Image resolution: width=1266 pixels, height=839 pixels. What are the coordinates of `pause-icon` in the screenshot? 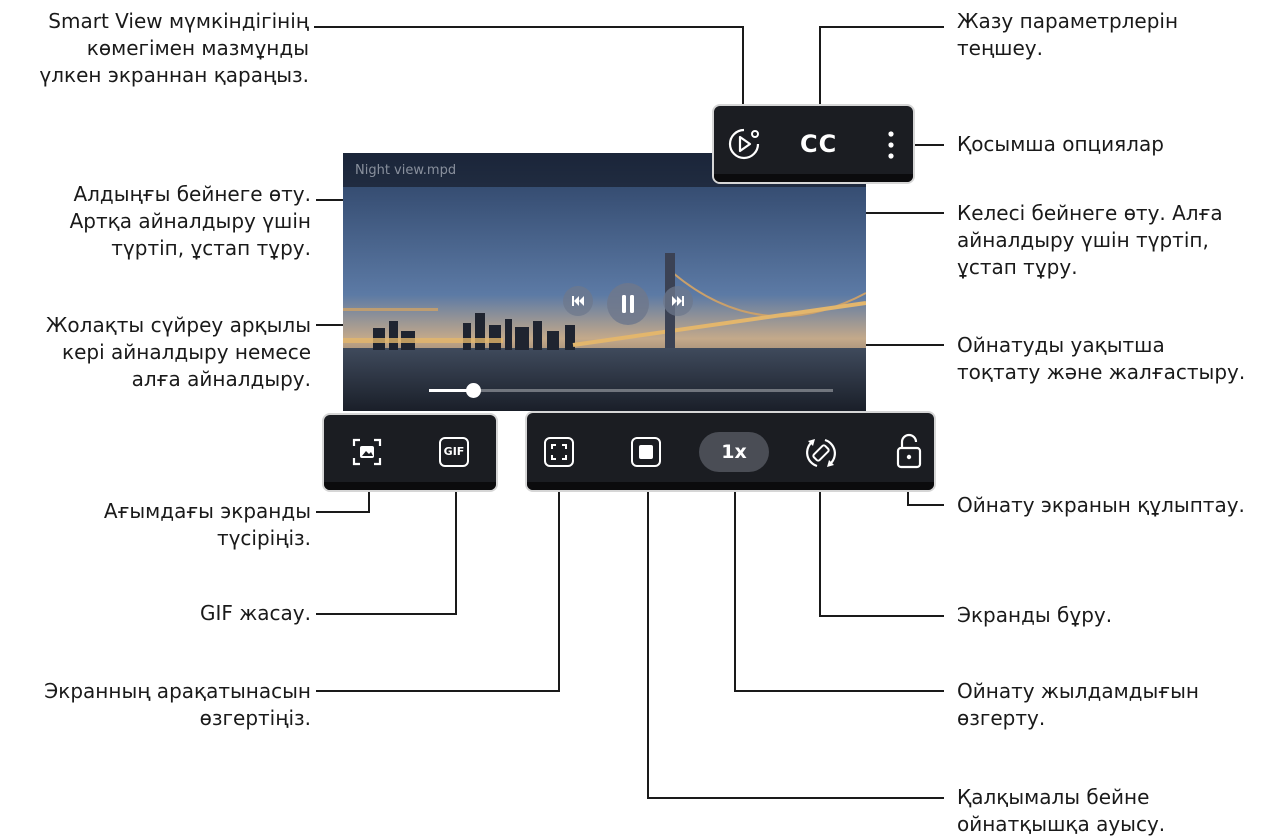 It's located at (628, 304).